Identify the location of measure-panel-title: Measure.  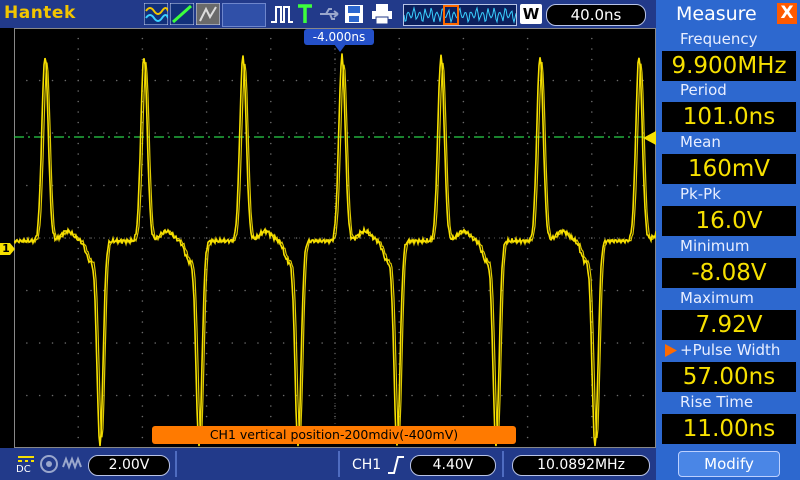
(716, 14).